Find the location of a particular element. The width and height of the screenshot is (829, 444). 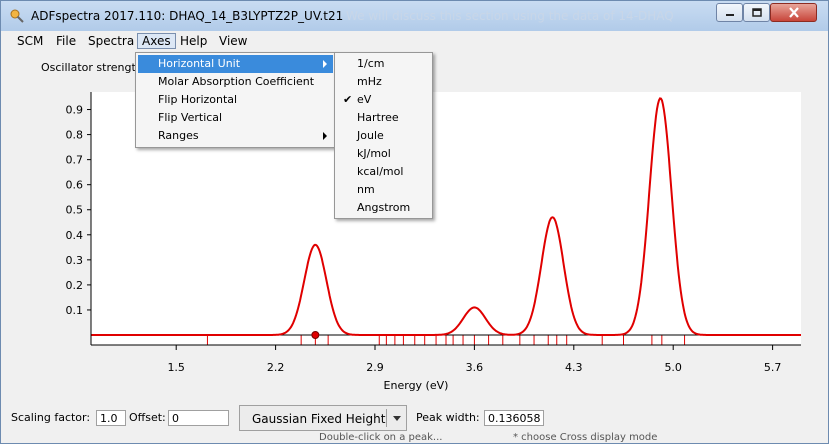

unit-option-joule: Joule is located at coordinates (383, 136).